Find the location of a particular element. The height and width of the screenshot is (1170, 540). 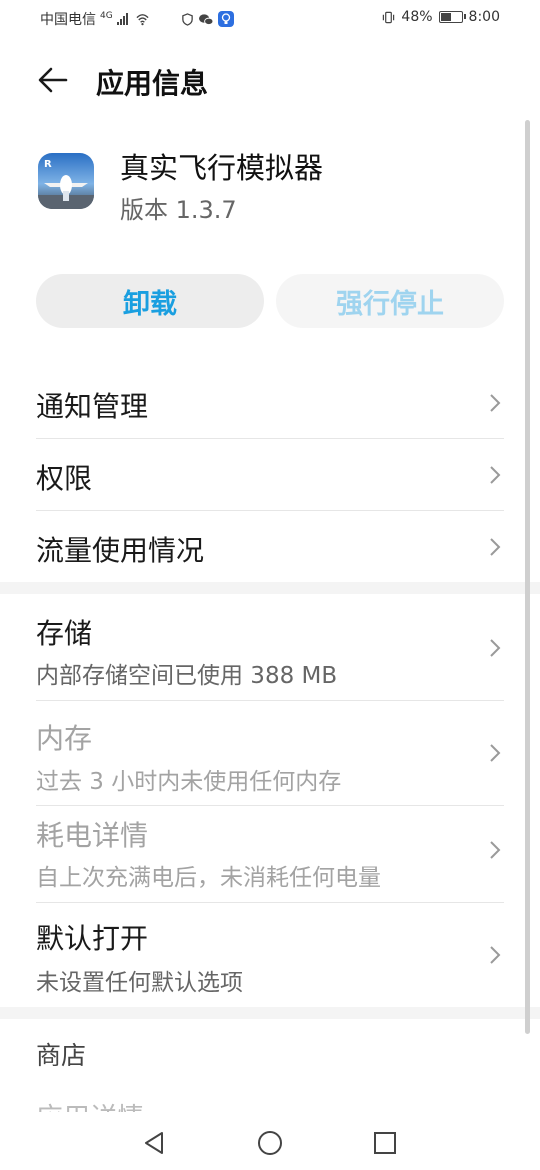

list-item-storage: 存储 内部存储空间已使用 388 MB is located at coordinates (270, 648).